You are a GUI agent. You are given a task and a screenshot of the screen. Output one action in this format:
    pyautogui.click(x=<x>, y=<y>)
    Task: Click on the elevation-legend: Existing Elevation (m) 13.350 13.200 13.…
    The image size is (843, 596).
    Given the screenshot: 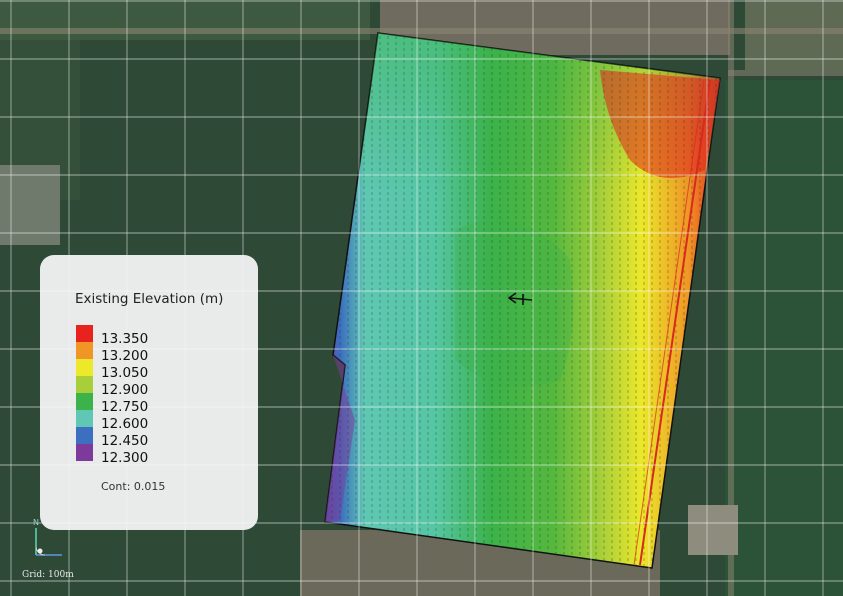 What is the action you would take?
    pyautogui.click(x=149, y=392)
    